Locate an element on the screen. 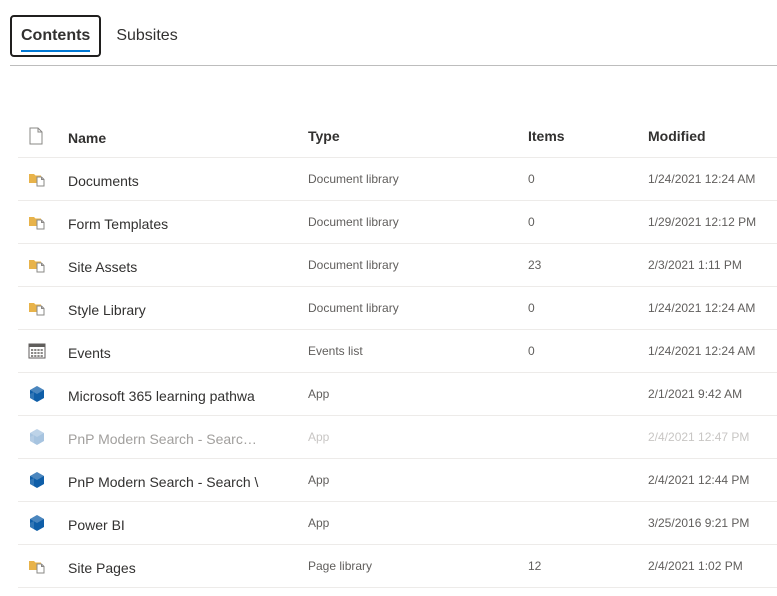  item-type: Page library is located at coordinates (340, 566).